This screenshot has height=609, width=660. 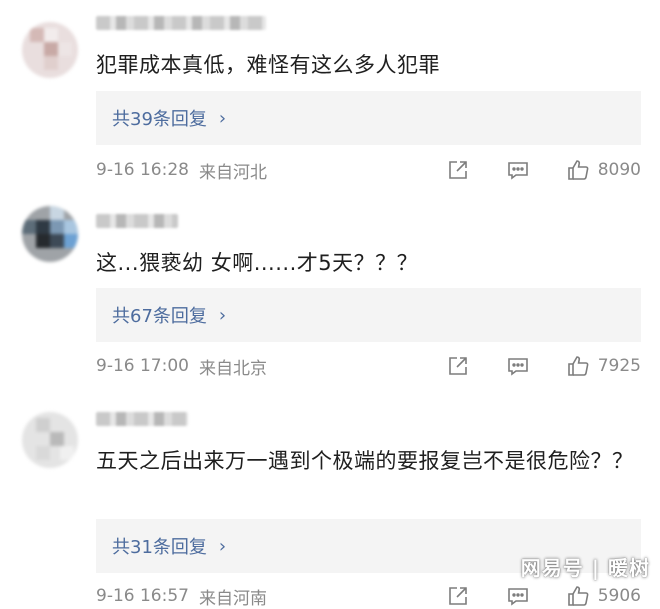 What do you see at coordinates (543, 596) in the screenshot?
I see `comment-actions: 5906` at bounding box center [543, 596].